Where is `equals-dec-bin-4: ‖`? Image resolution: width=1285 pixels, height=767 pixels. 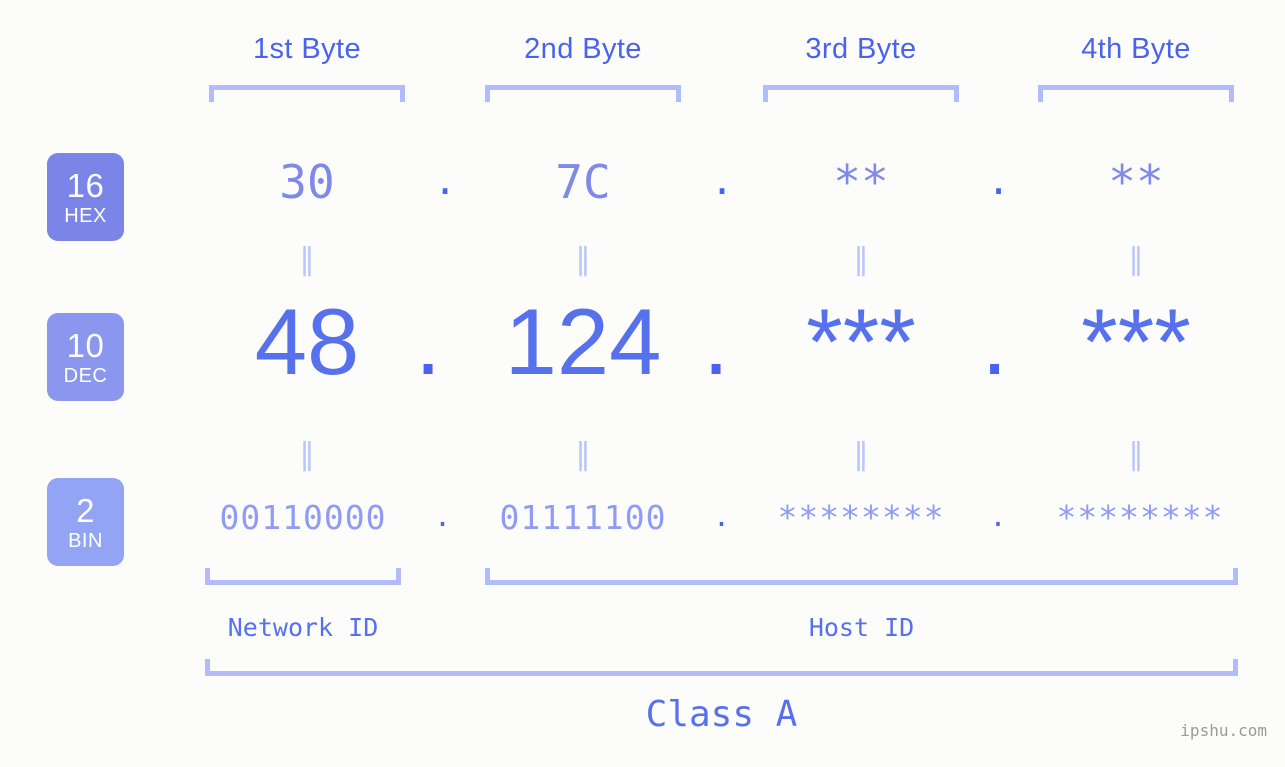
equals-dec-bin-4: ‖ is located at coordinates (1136, 454).